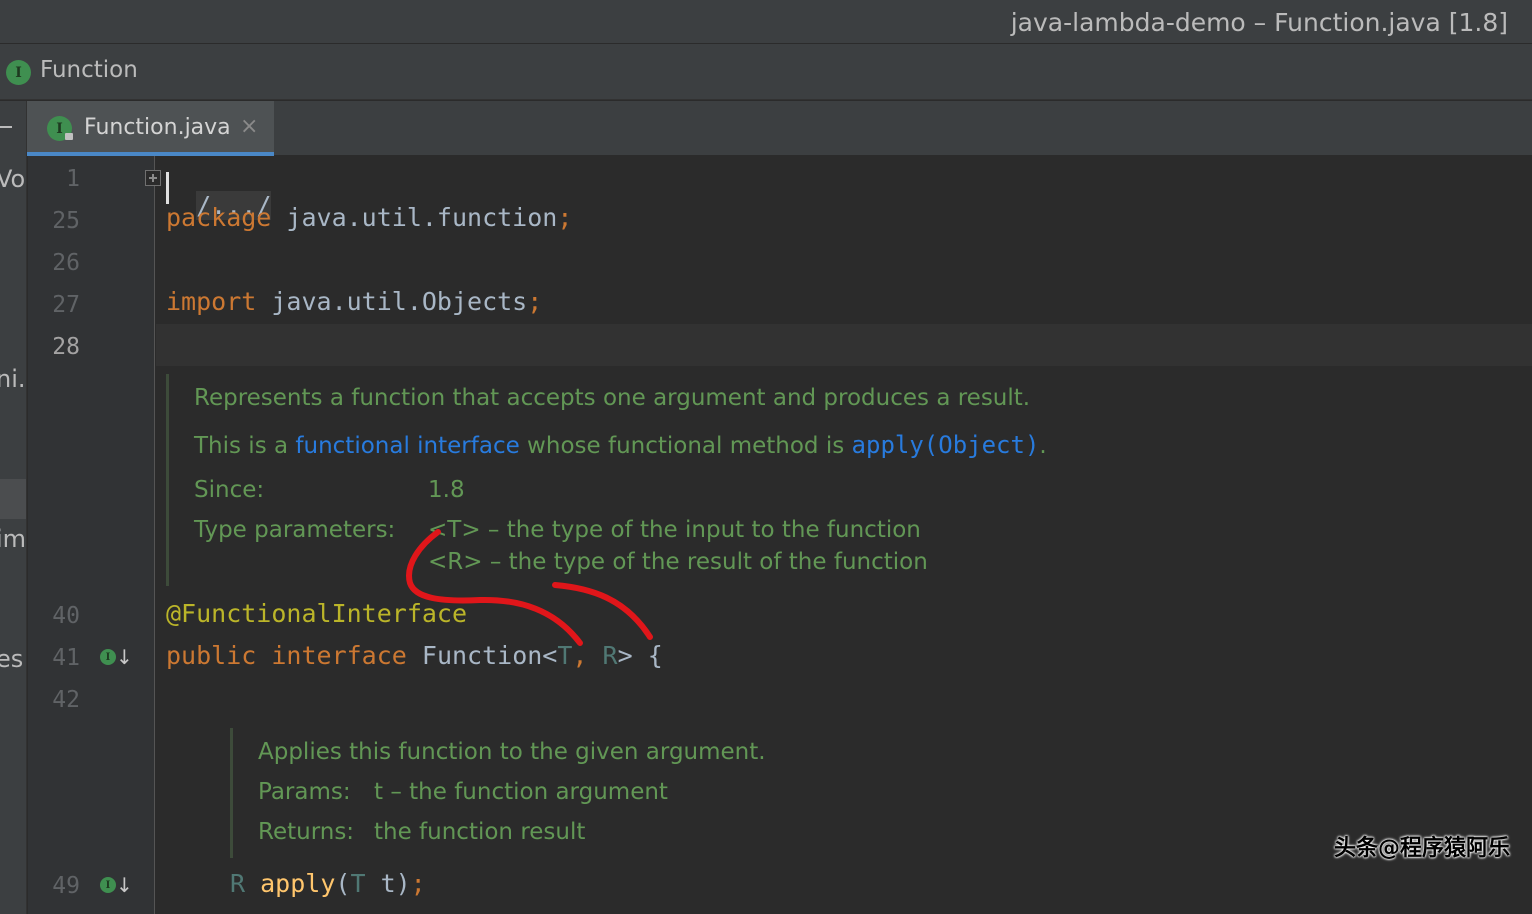  What do you see at coordinates (13, 539) in the screenshot?
I see `tree-item-fragment: im` at bounding box center [13, 539].